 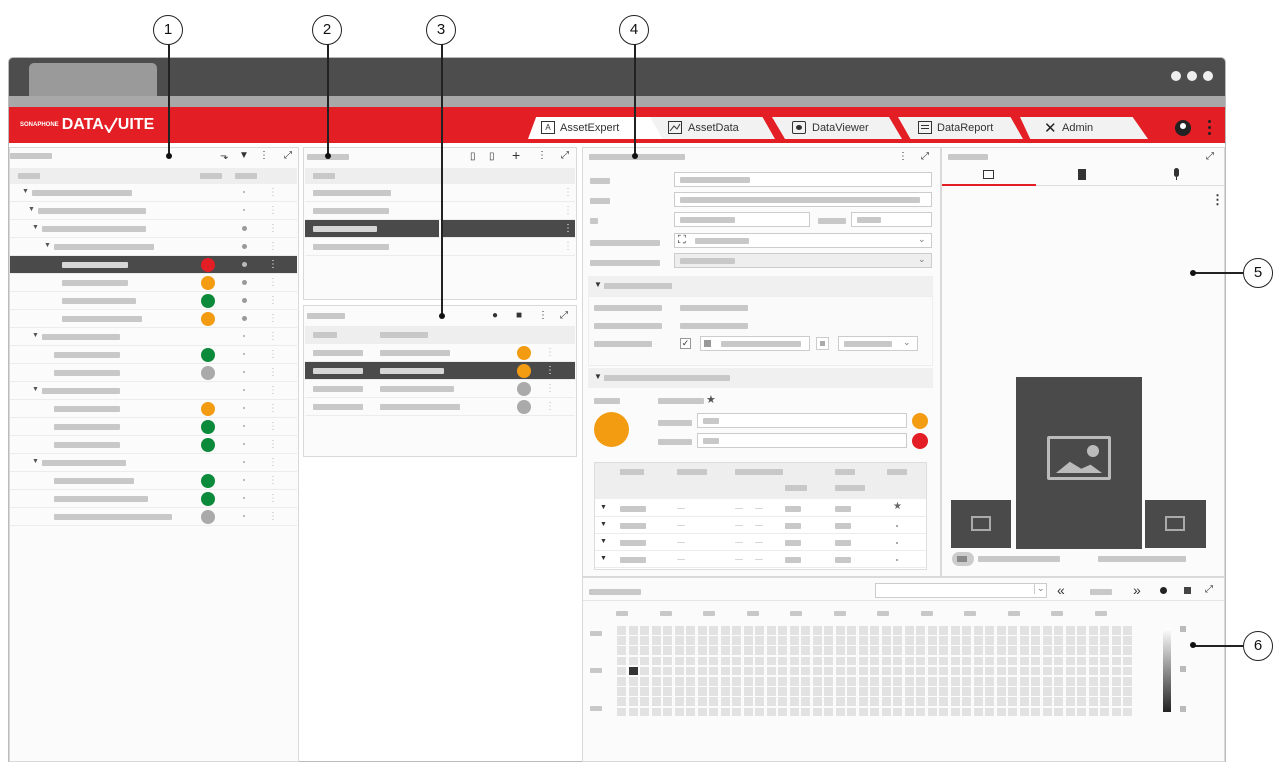 I want to click on add-icon: +, so click(x=516, y=155).